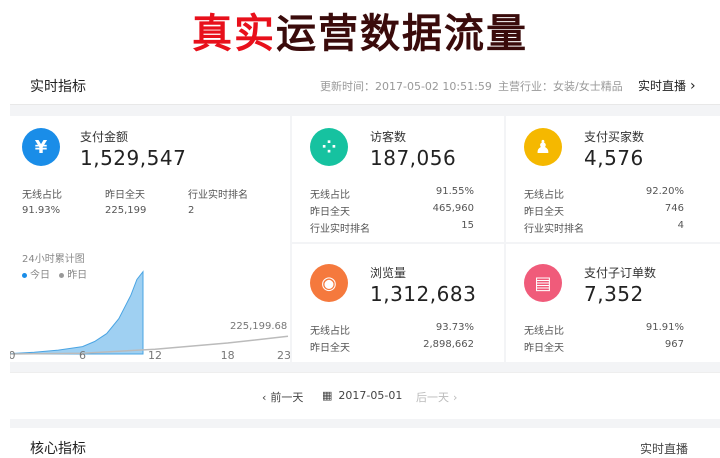 Image resolution: width=720 pixels, height=458 pixels. What do you see at coordinates (402, 34) in the screenshot?
I see `banner-title-dark: 运营数据流量` at bounding box center [402, 34].